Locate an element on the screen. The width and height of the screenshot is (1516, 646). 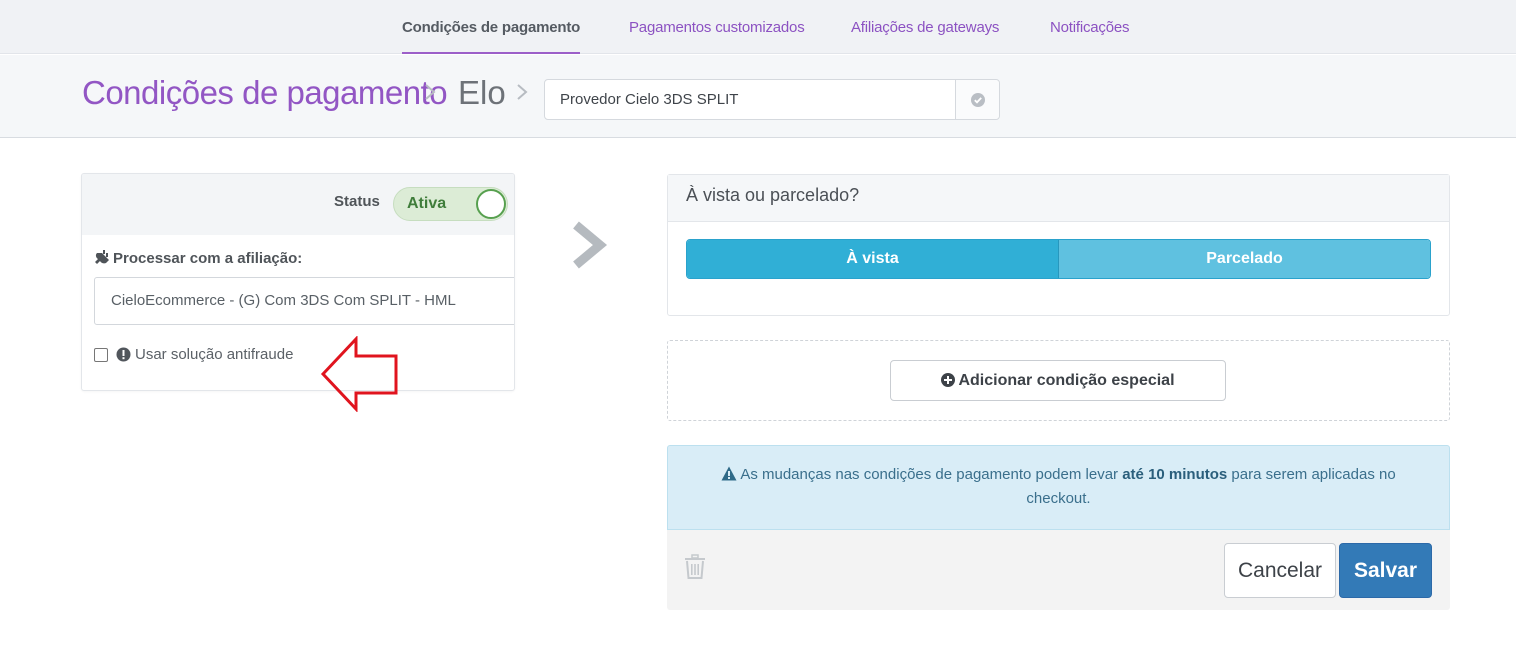
provider-value: Provedor Cielo 3DS SPLIT is located at coordinates (649, 99).